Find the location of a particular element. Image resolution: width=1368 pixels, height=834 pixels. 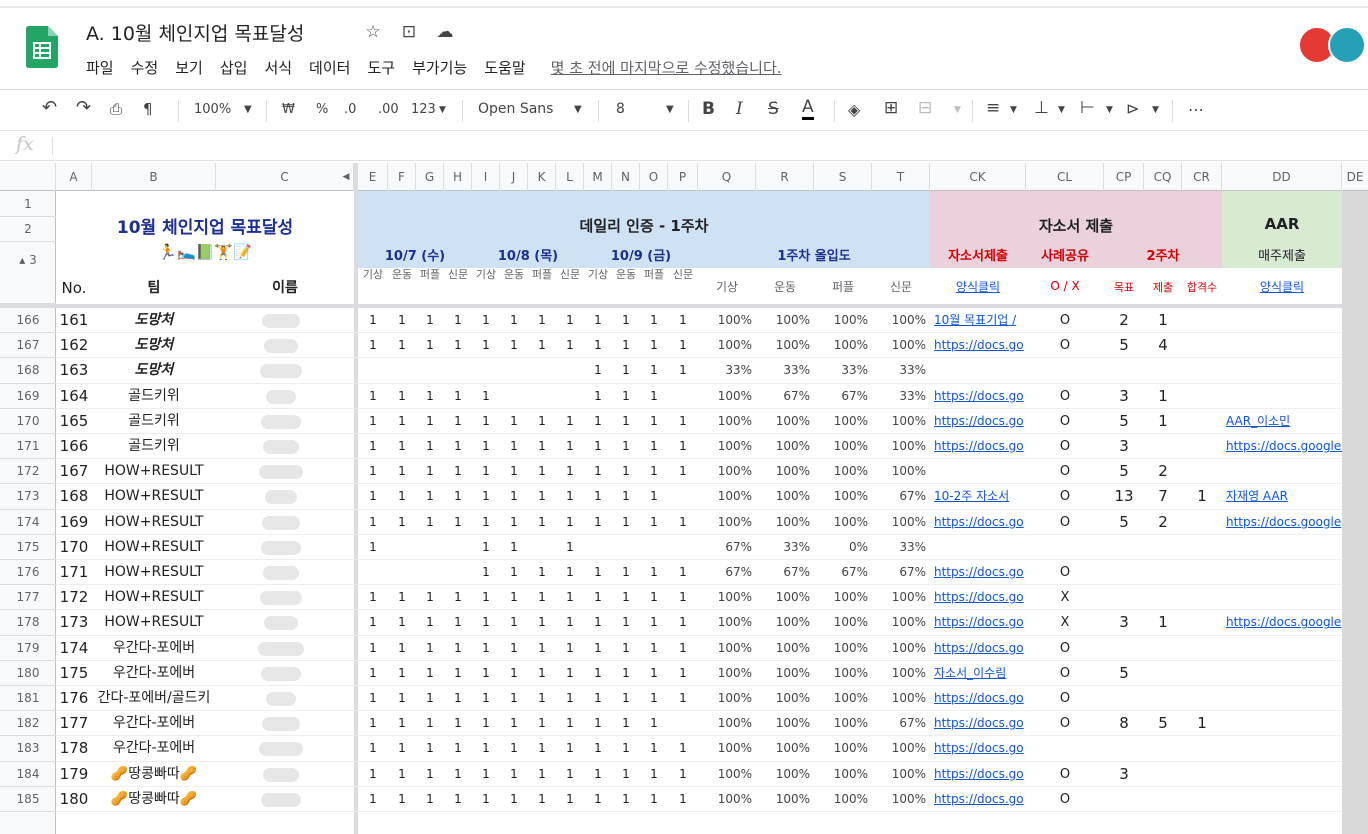

daily-sub-label: 운동 is located at coordinates (402, 275).